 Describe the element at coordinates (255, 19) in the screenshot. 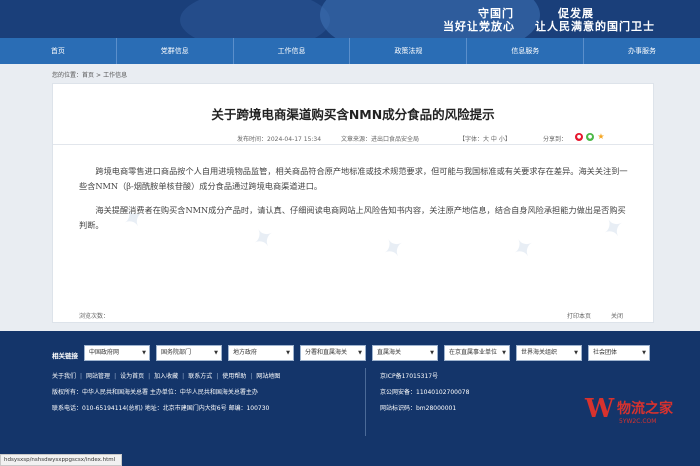

I see `banner-glow` at that location.